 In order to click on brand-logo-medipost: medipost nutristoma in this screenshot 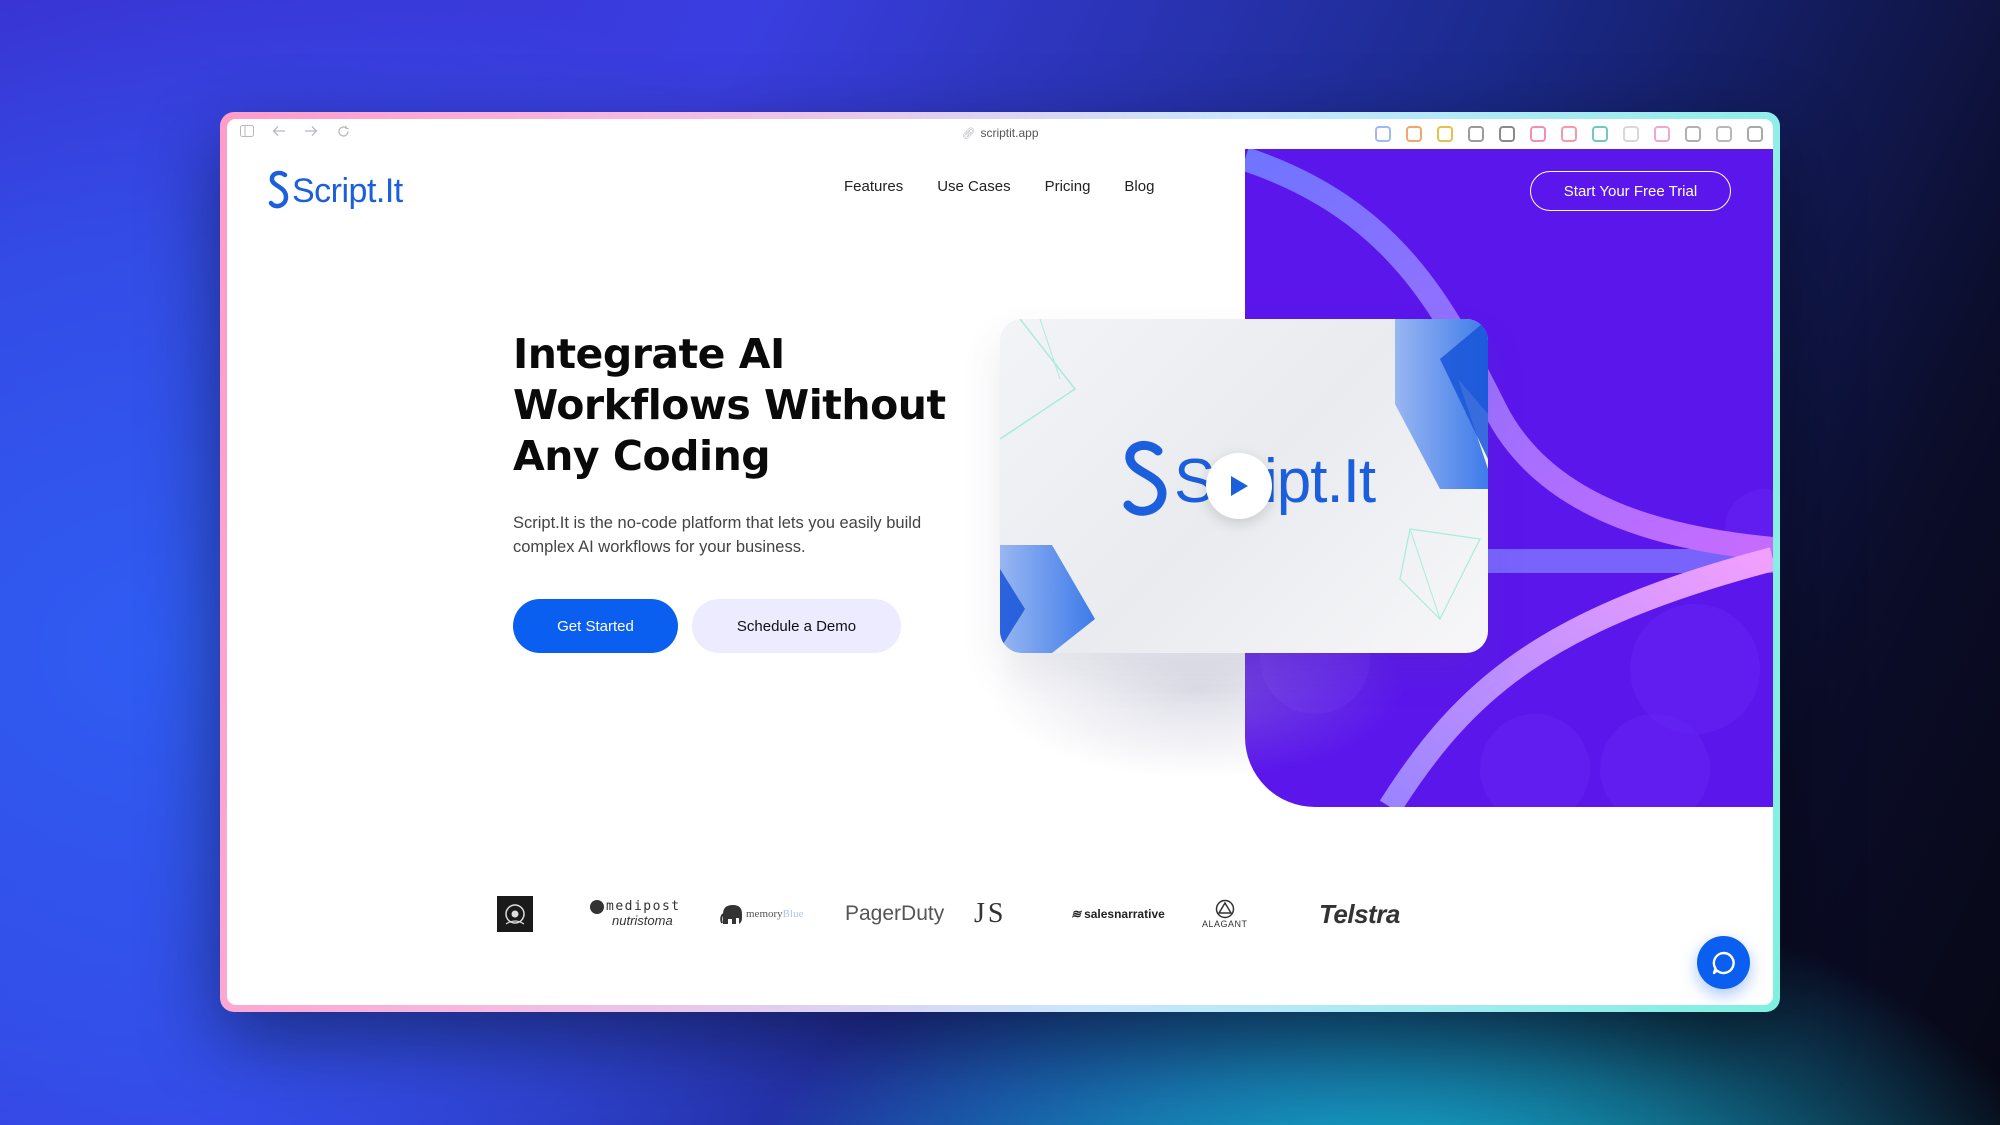, I will do `click(638, 914)`.